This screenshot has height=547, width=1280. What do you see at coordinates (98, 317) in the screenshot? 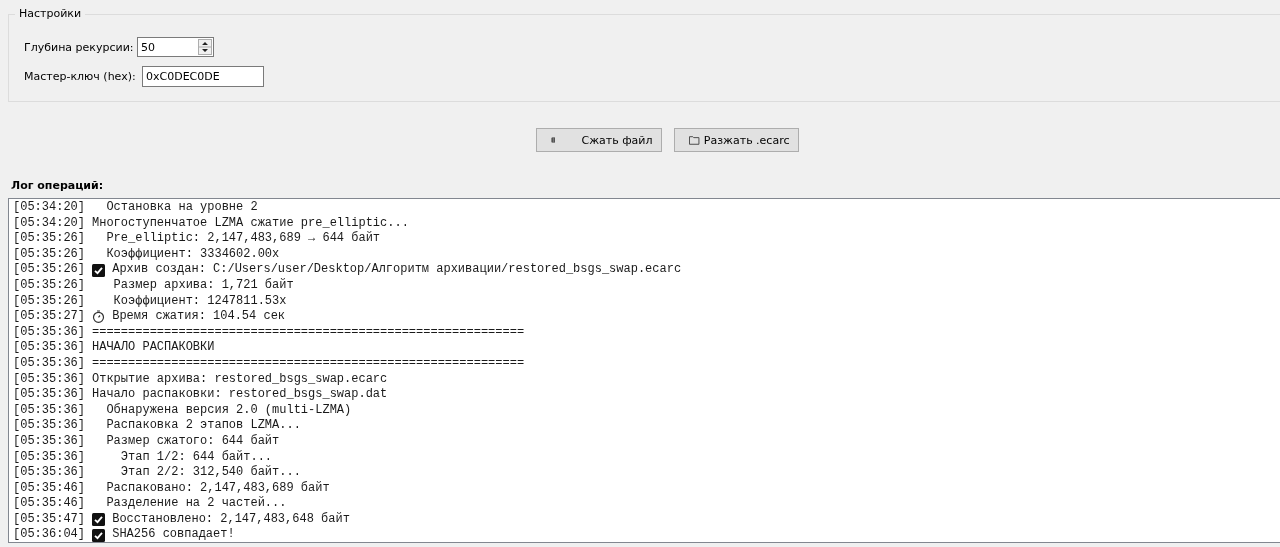
I see `stopwatch-icon` at bounding box center [98, 317].